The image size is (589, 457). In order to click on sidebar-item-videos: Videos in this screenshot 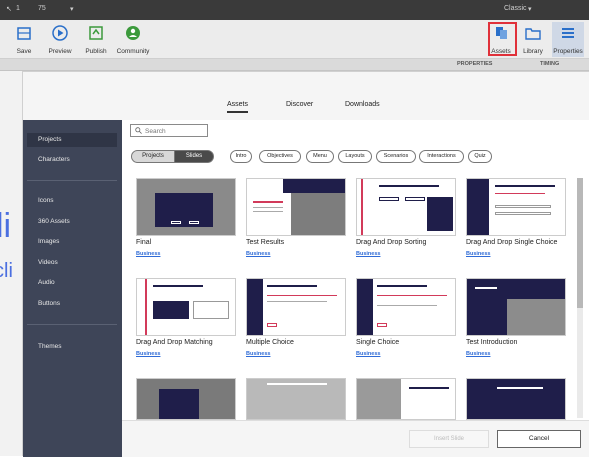, I will do `click(48, 262)`.